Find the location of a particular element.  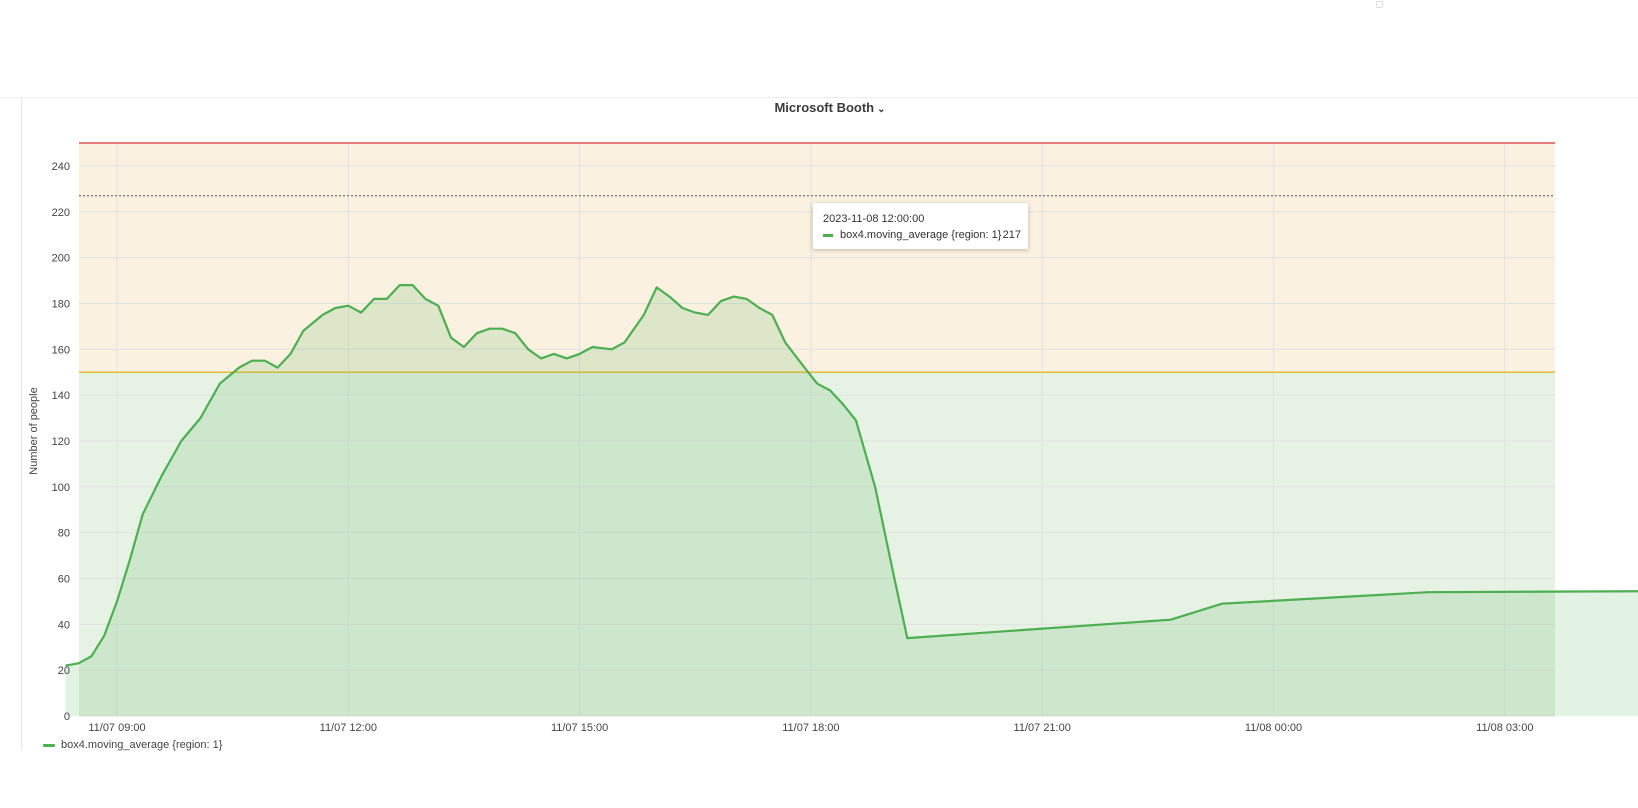

tooltip-value: 217 is located at coordinates (1011, 235).